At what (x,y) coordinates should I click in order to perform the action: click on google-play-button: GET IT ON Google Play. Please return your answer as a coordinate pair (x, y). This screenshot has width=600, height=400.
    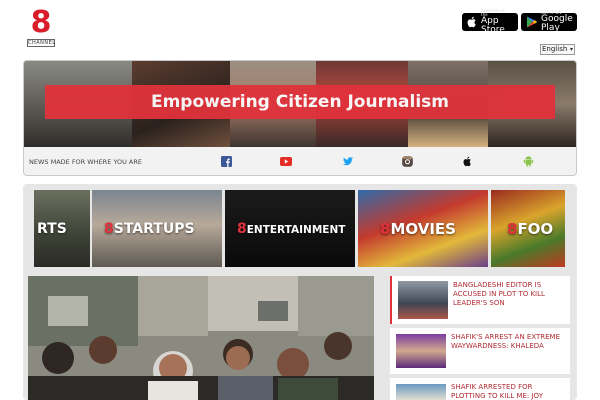
    Looking at the image, I should click on (549, 22).